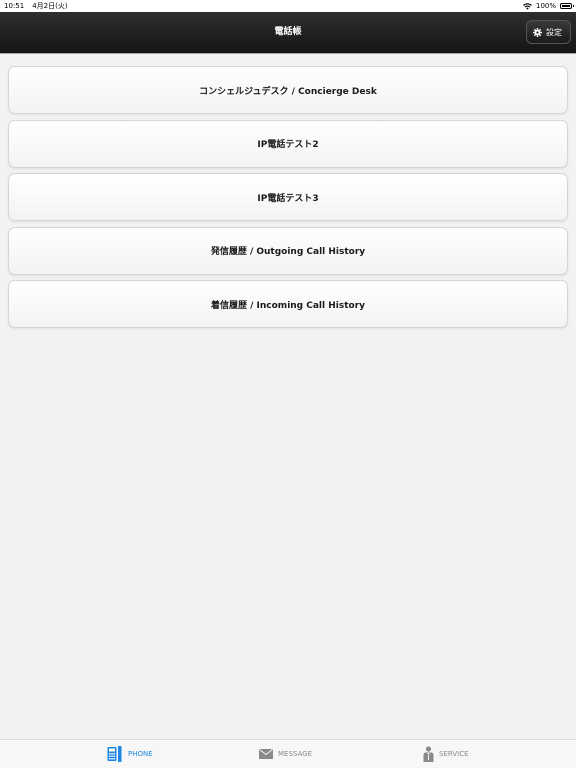  I want to click on tab-bar: PHONE MESSAGE SERVICE, so click(288, 753).